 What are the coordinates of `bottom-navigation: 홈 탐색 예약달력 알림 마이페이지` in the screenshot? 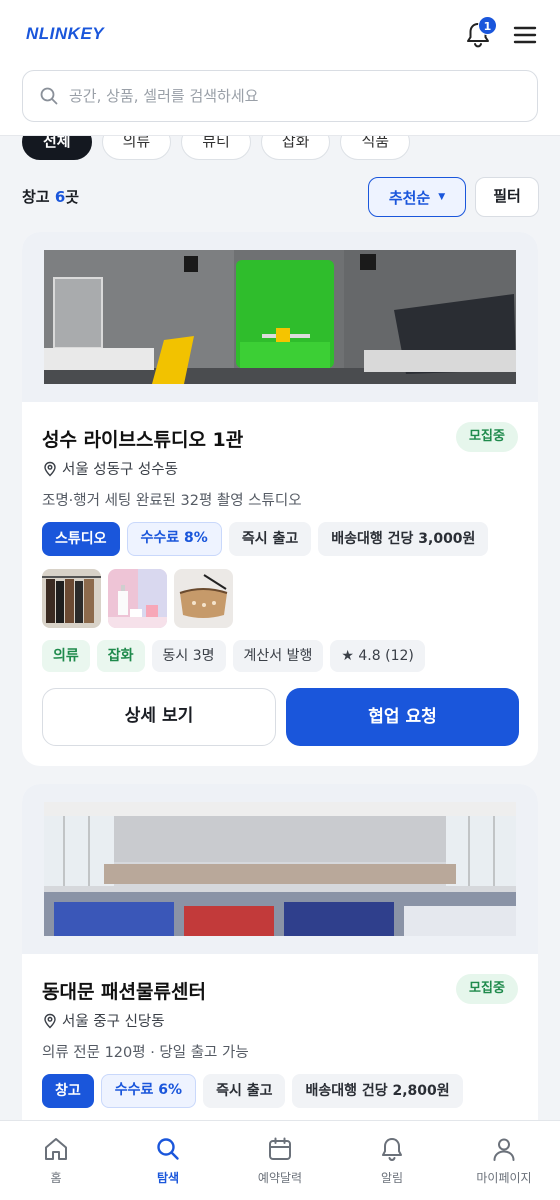 It's located at (280, 1160).